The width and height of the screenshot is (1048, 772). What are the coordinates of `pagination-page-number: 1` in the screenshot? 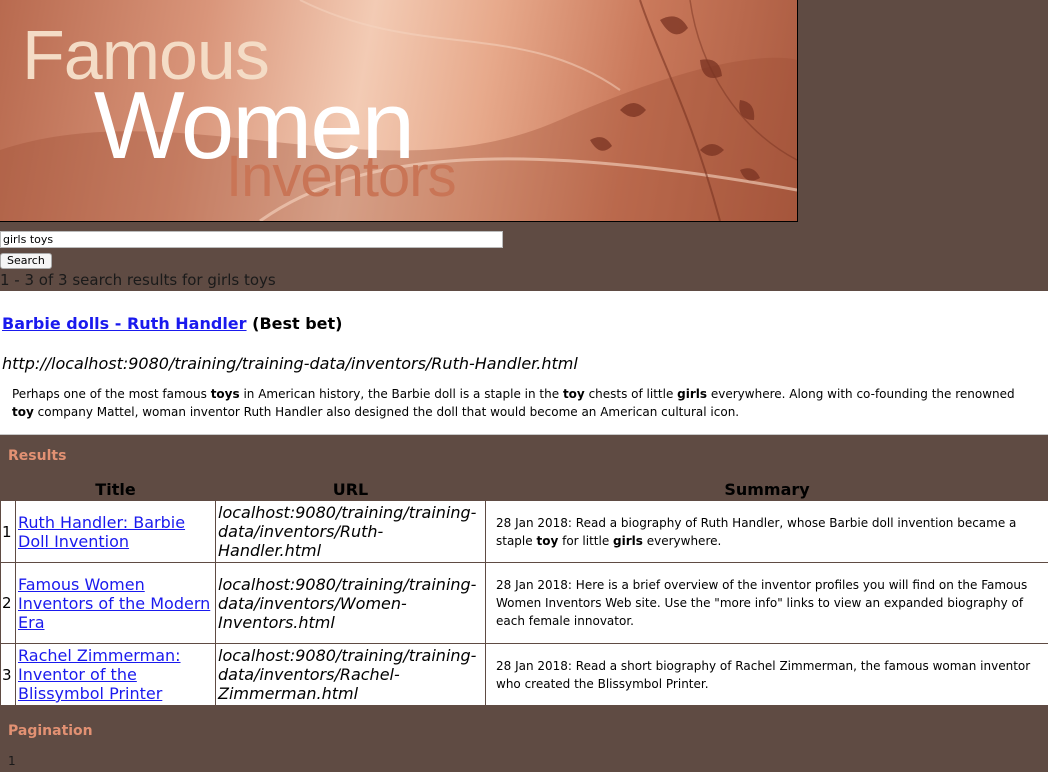 It's located at (12, 761).